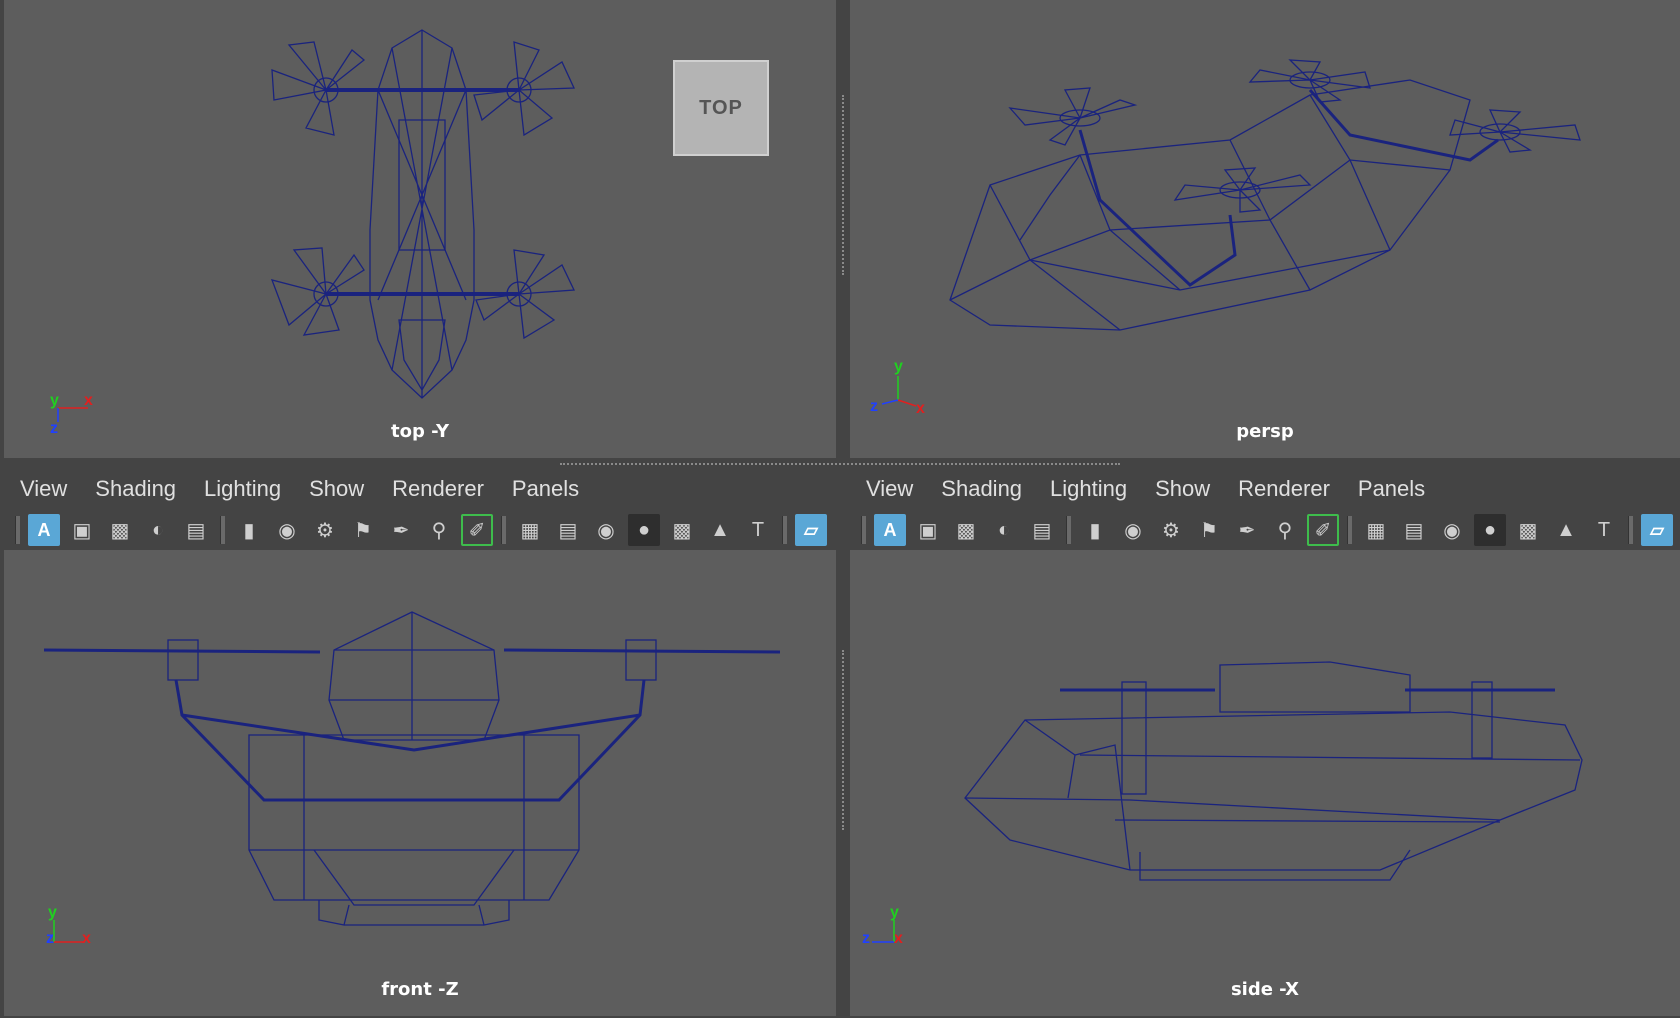 Image resolution: width=1680 pixels, height=1018 pixels. What do you see at coordinates (1265, 431) in the screenshot?
I see `viewport-label-persp: persp` at bounding box center [1265, 431].